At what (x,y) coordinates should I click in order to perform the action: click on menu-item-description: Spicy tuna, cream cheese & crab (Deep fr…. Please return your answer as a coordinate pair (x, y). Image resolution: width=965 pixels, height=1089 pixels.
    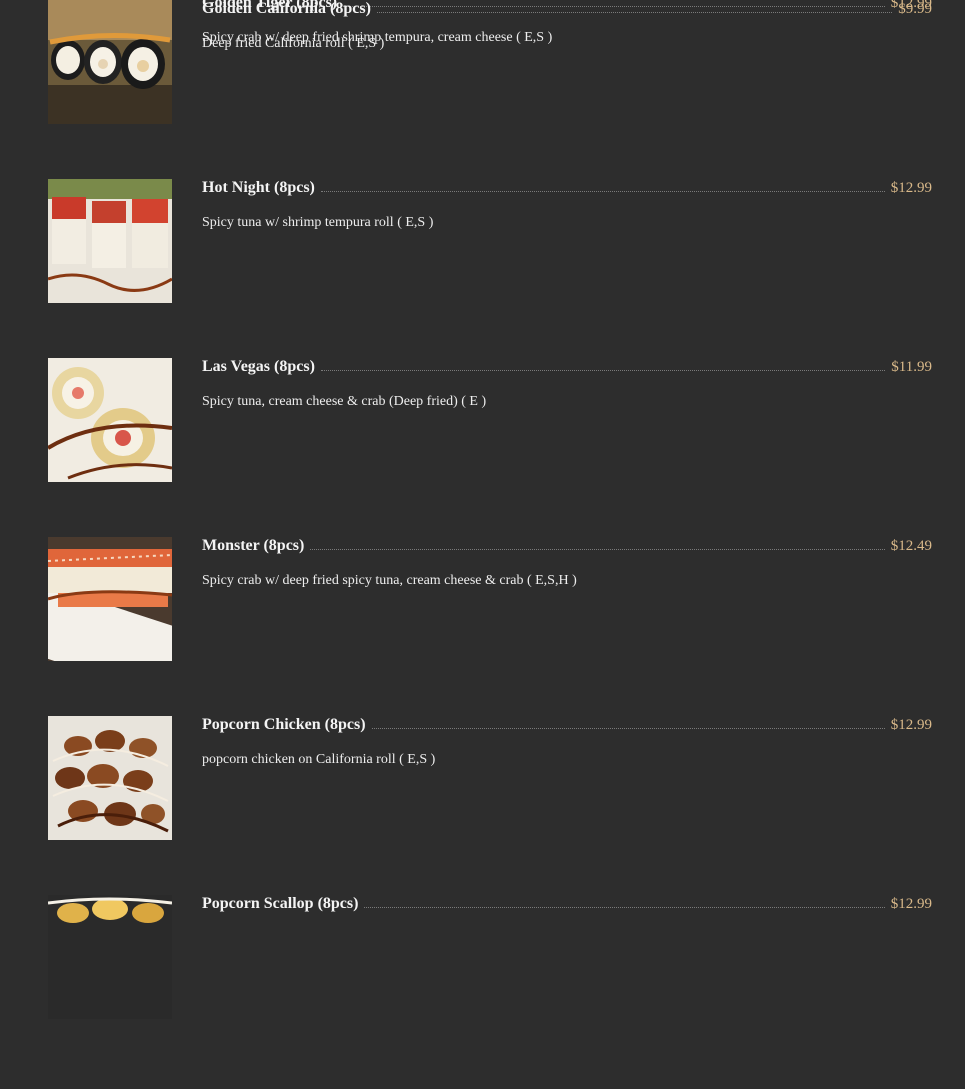
    Looking at the image, I should click on (344, 401).